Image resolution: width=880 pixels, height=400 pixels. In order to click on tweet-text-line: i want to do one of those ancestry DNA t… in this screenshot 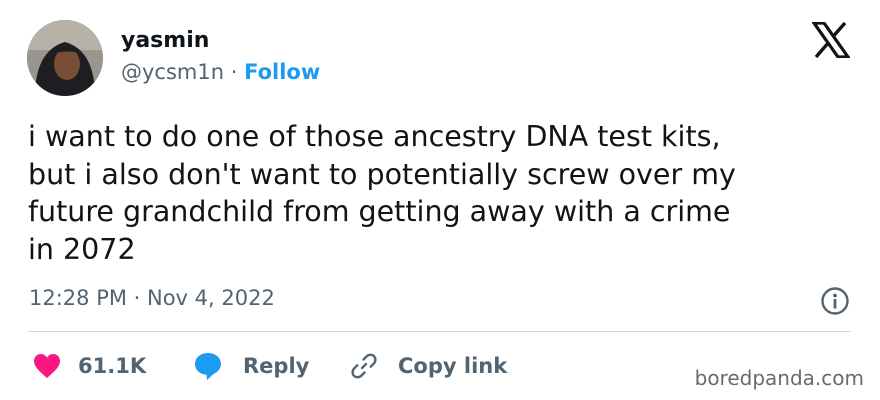, I will do `click(374, 136)`.